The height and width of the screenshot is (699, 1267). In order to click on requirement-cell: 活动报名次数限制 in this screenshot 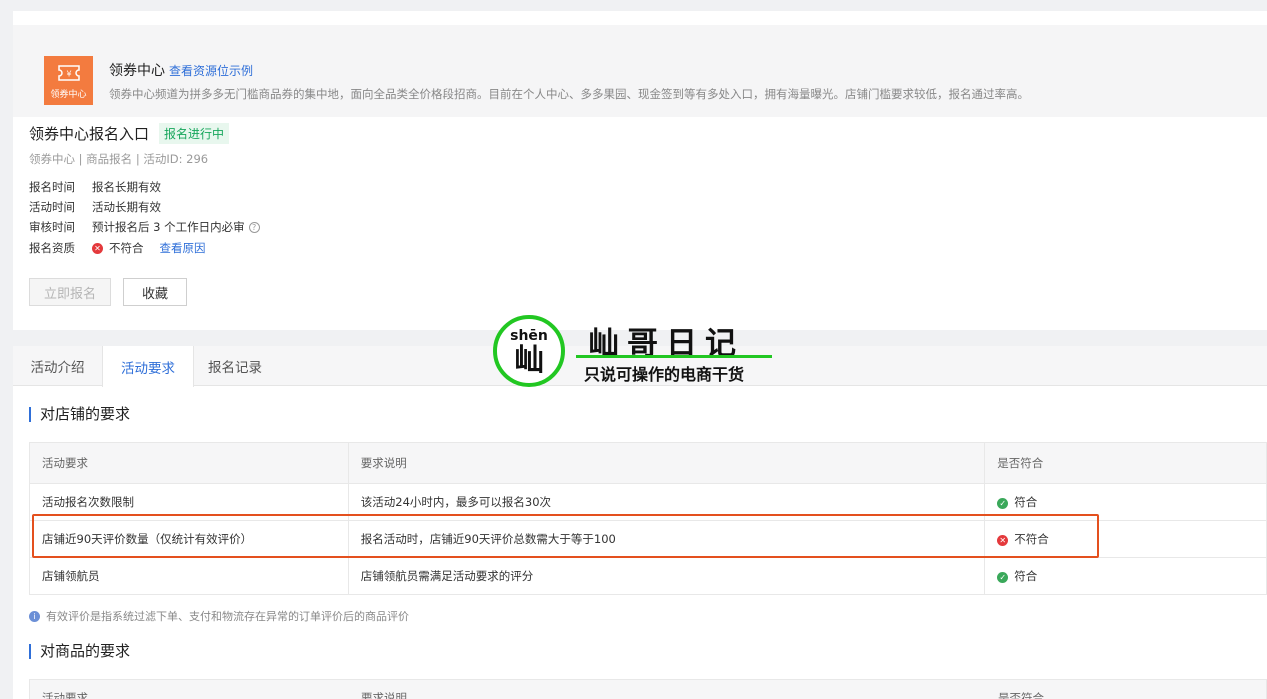, I will do `click(189, 502)`.